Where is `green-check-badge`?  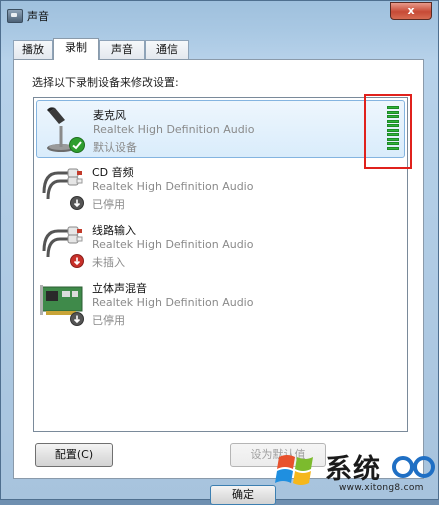
green-check-badge is located at coordinates (77, 145).